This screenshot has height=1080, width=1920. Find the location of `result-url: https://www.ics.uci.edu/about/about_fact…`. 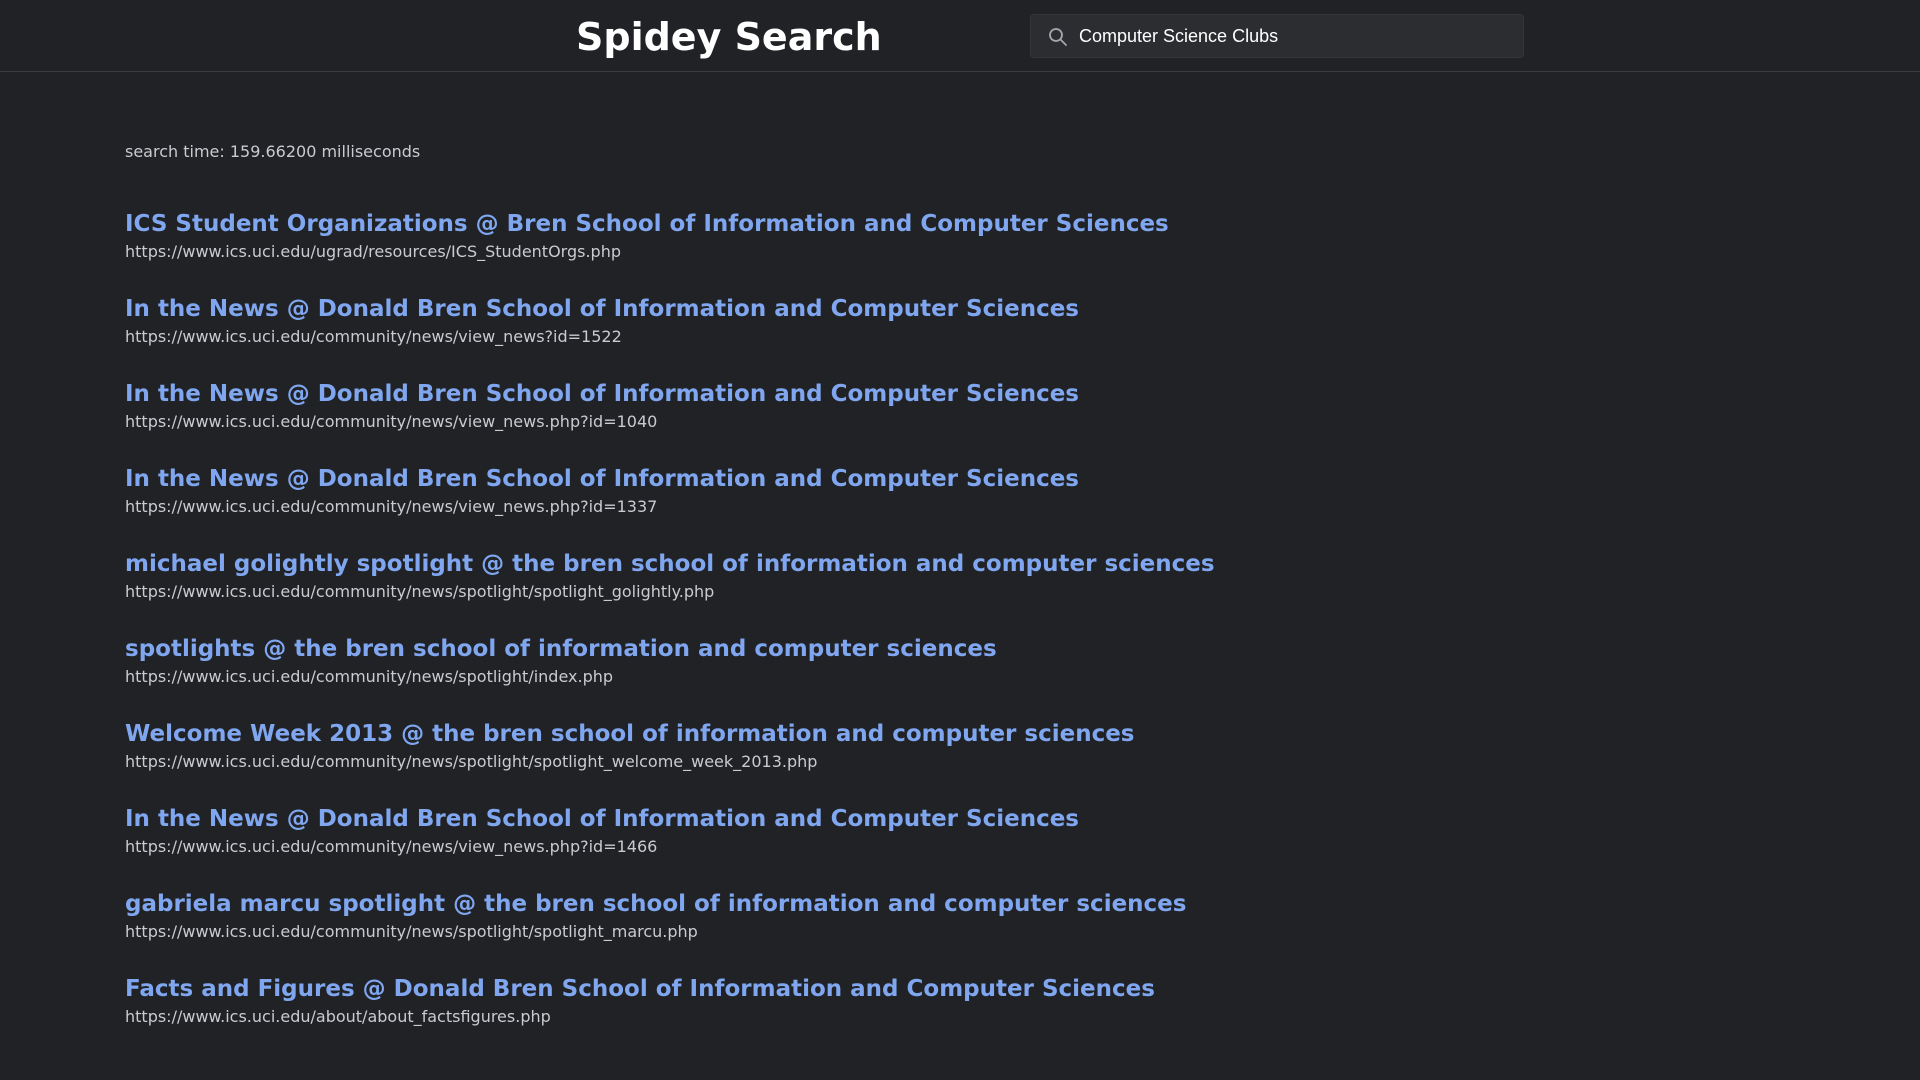

result-url: https://www.ics.uci.edu/about/about_fact… is located at coordinates (338, 1016).